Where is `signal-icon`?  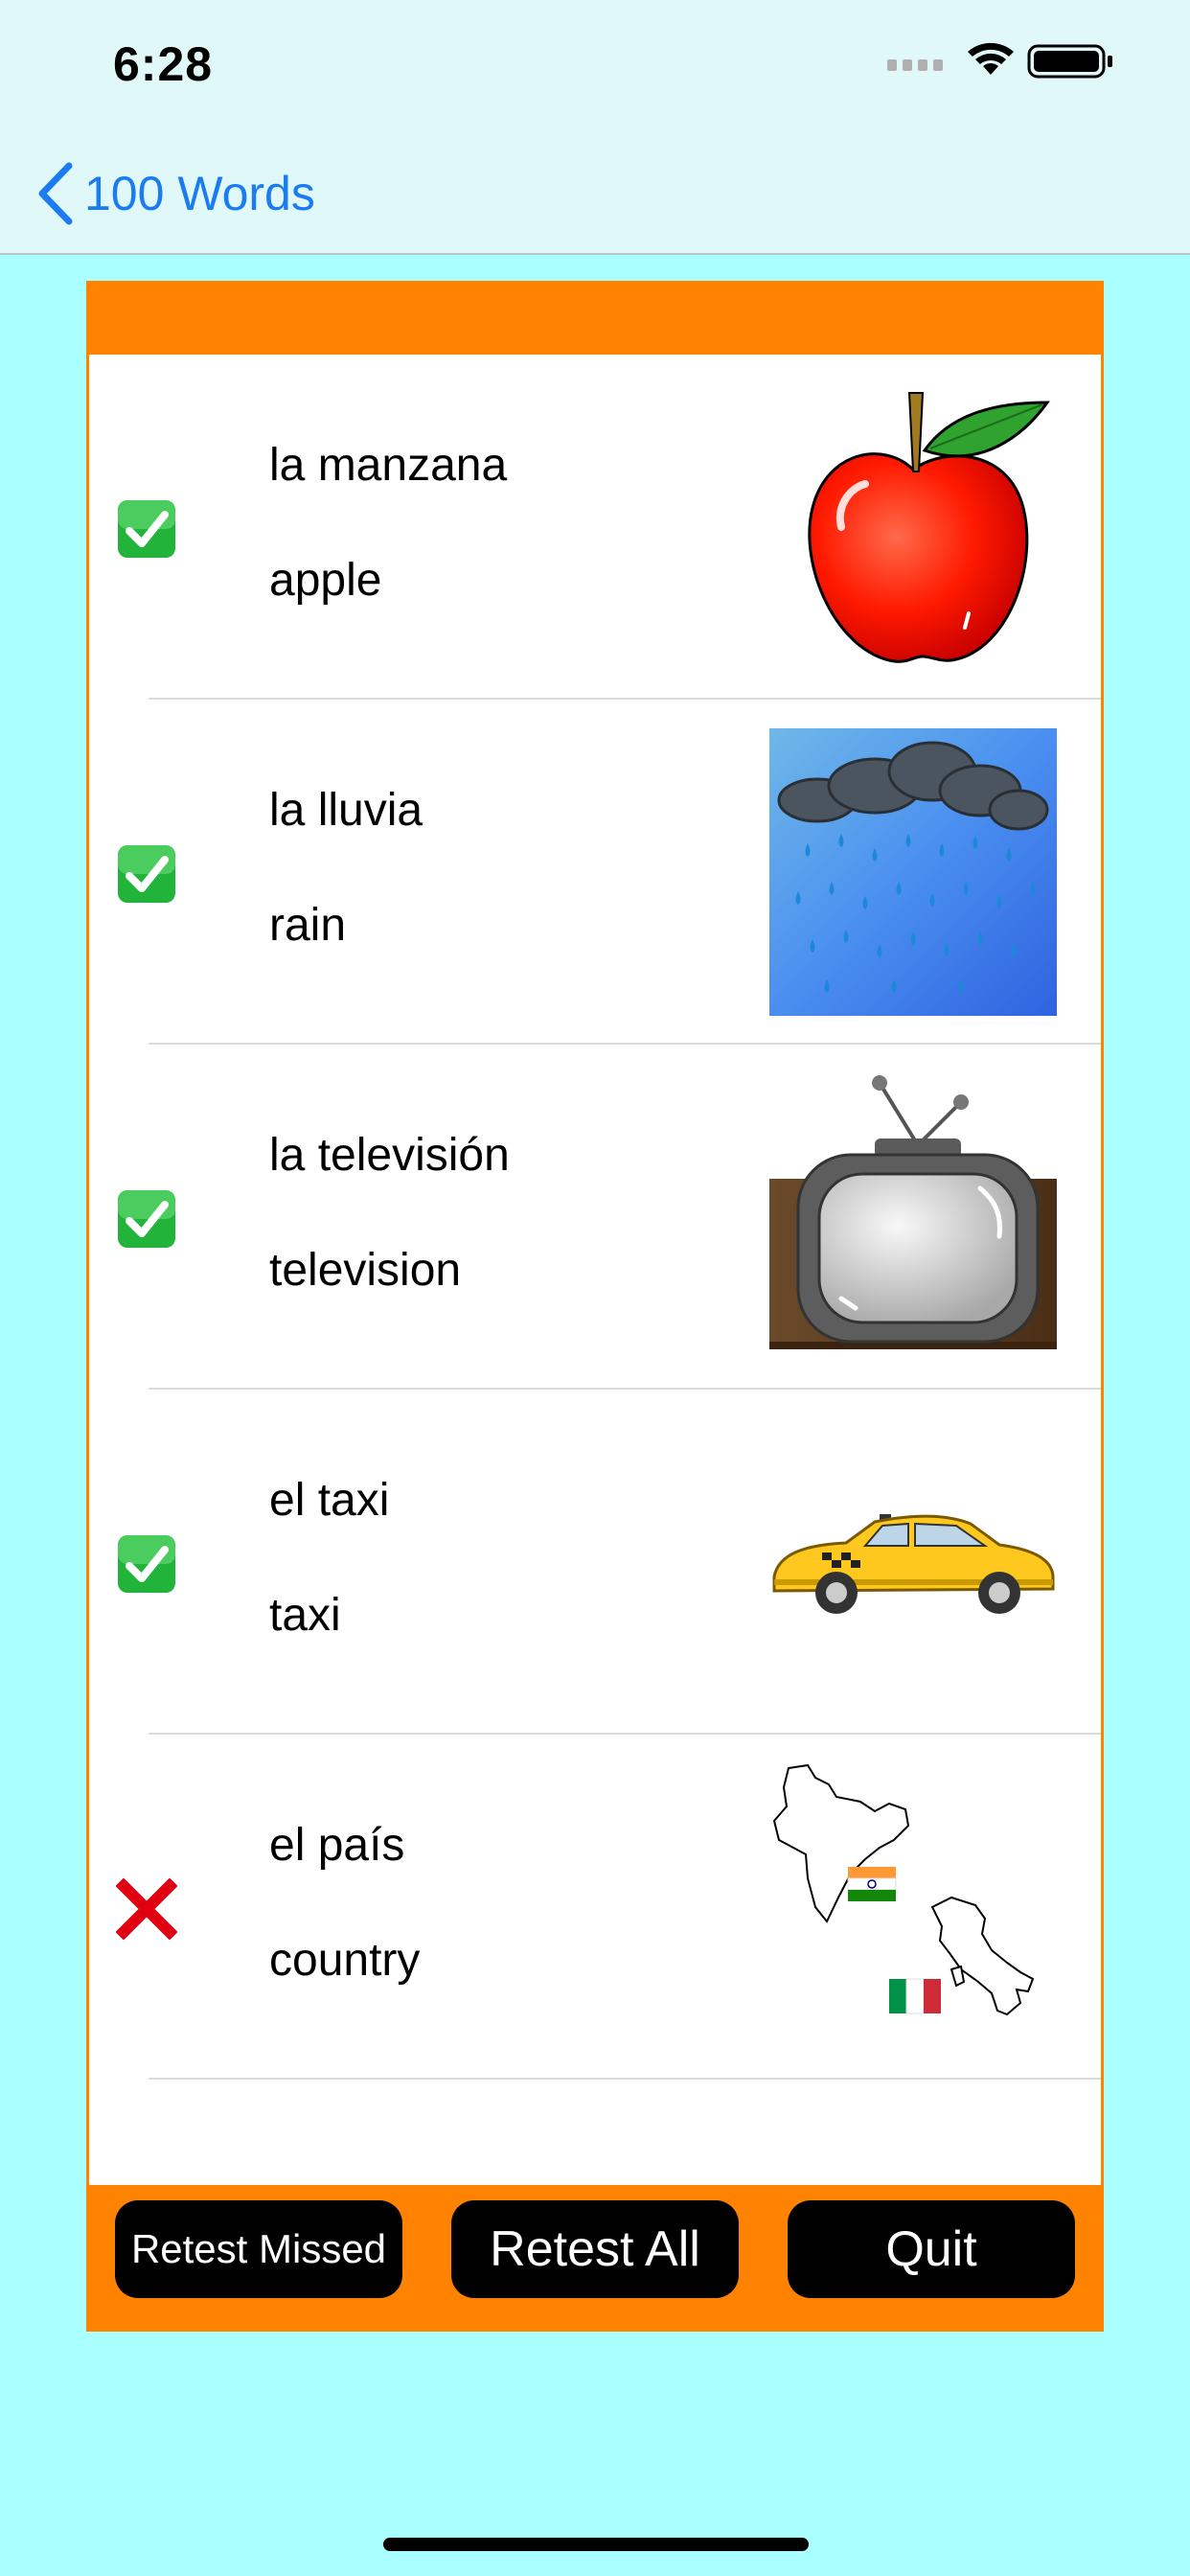 signal-icon is located at coordinates (915, 65).